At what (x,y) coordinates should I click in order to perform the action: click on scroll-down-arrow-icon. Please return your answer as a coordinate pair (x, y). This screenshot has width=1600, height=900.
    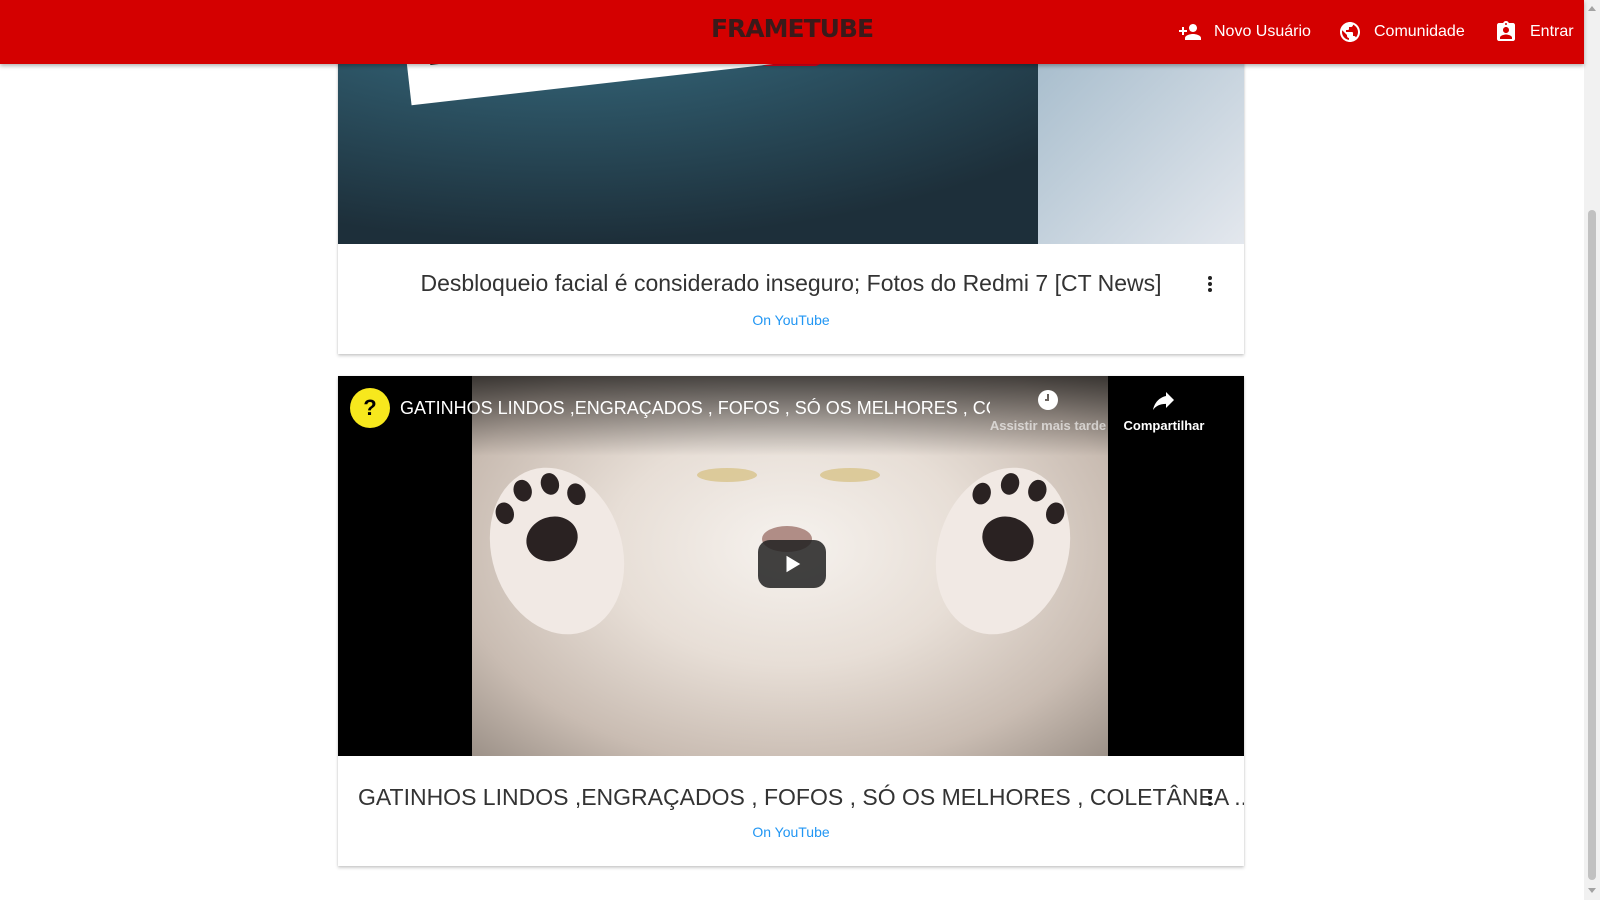
    Looking at the image, I should click on (1592, 890).